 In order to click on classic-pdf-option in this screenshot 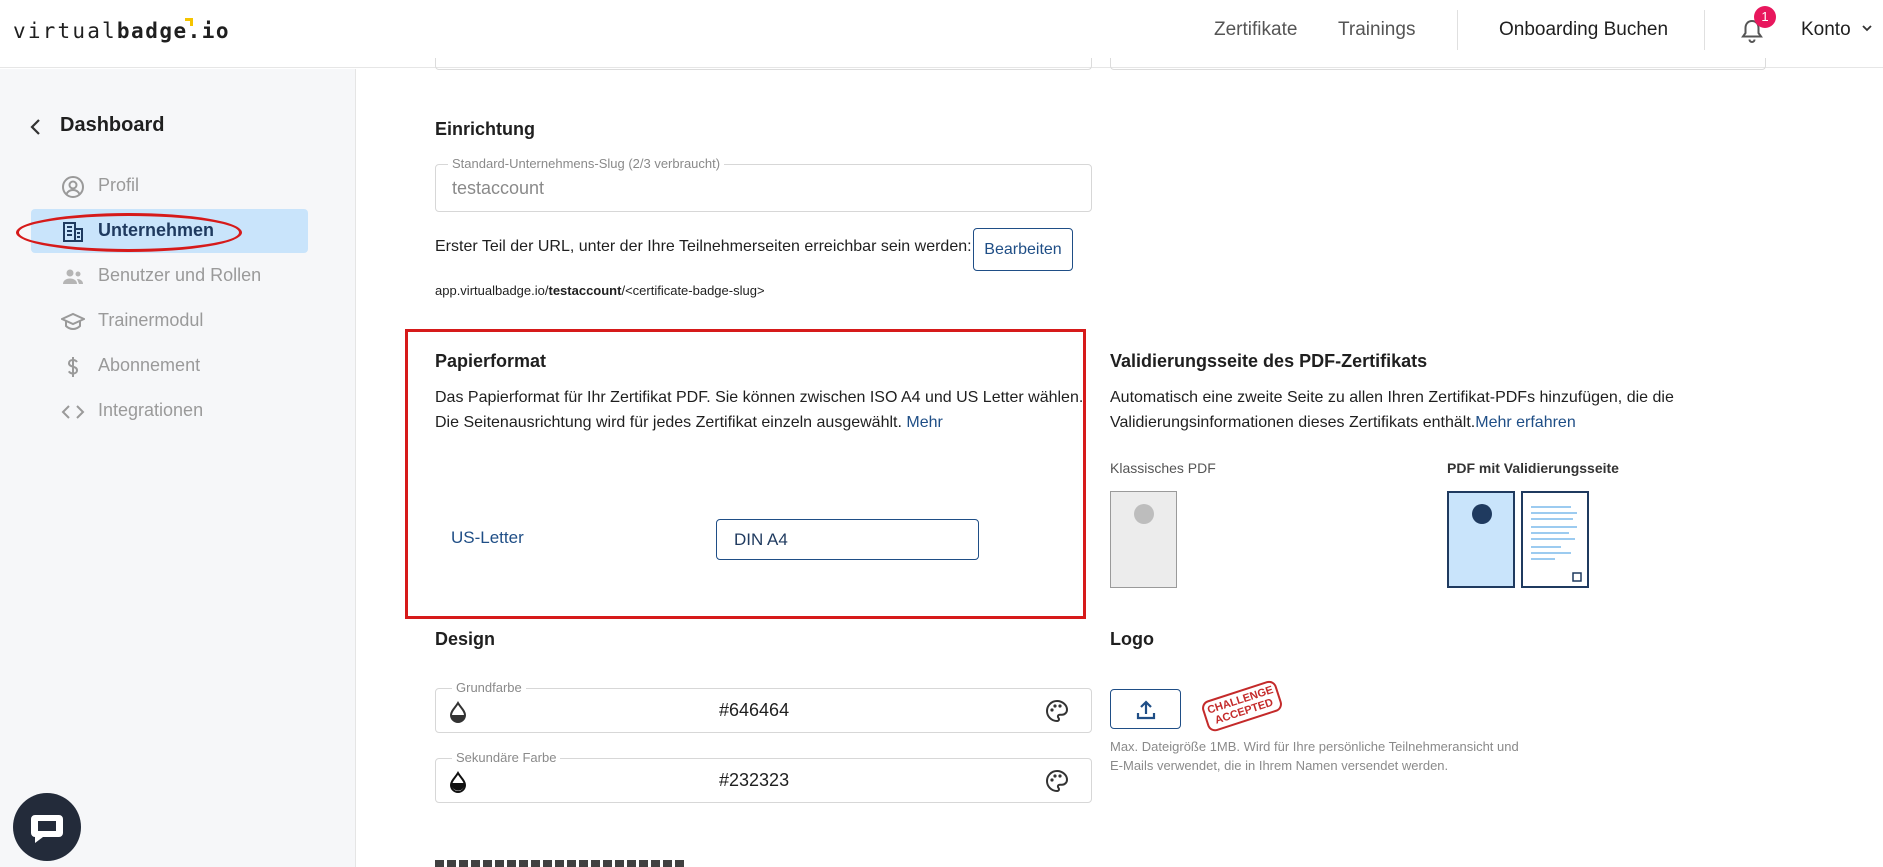, I will do `click(1143, 539)`.